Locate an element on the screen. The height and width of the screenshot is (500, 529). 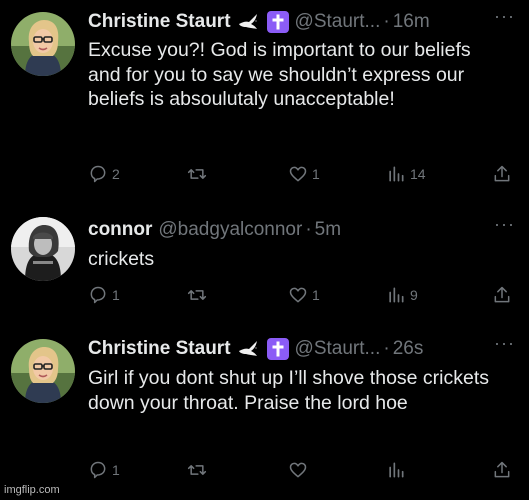
views-count: 9 is located at coordinates (414, 295).